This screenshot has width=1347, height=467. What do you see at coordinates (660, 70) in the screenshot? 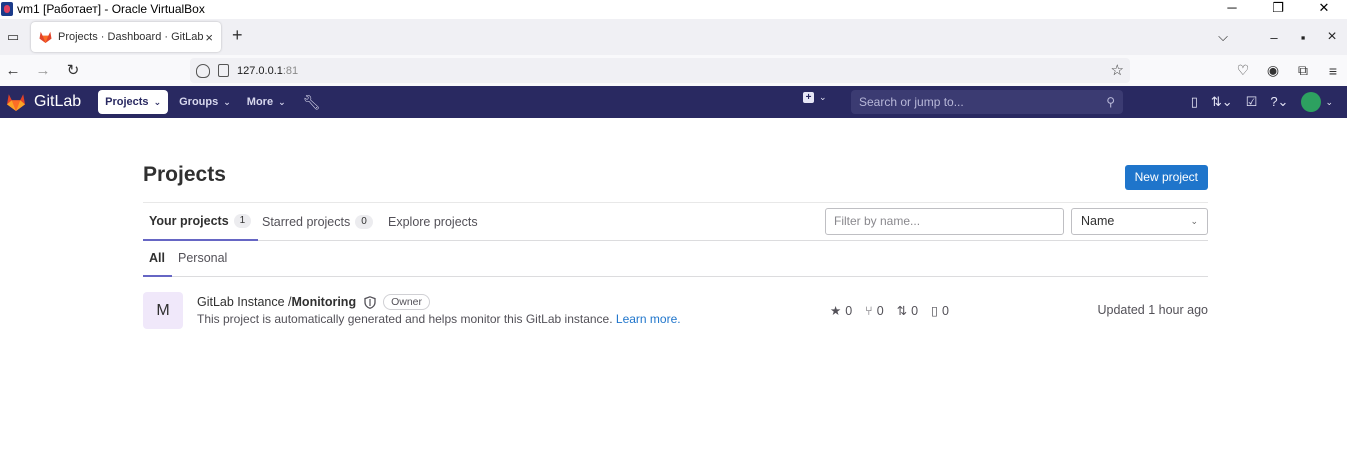
I see `url-bar: 127.0.0.1 :81 ☆` at bounding box center [660, 70].